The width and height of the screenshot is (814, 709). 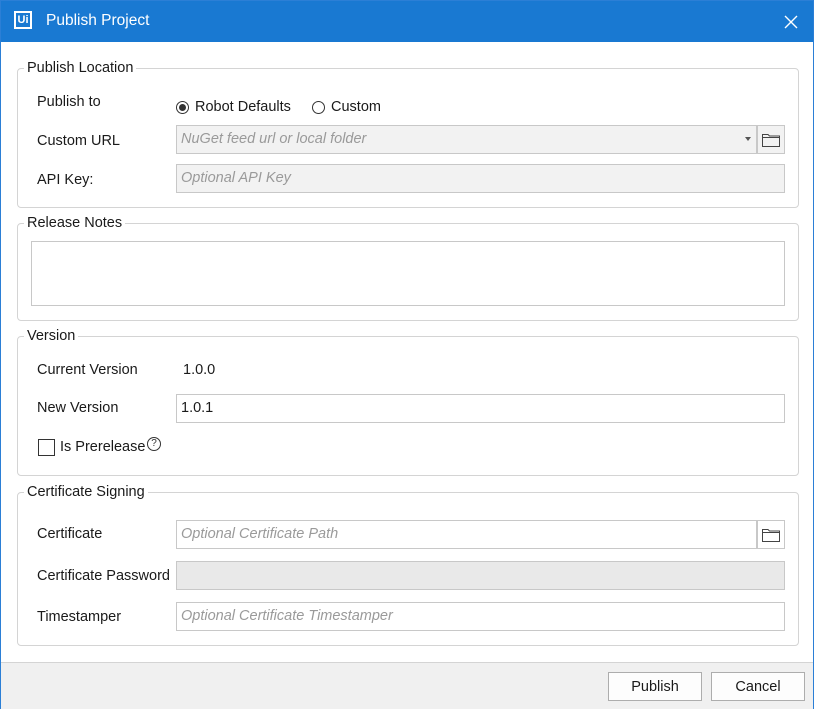 What do you see at coordinates (51, 336) in the screenshot?
I see `version-legend: Version` at bounding box center [51, 336].